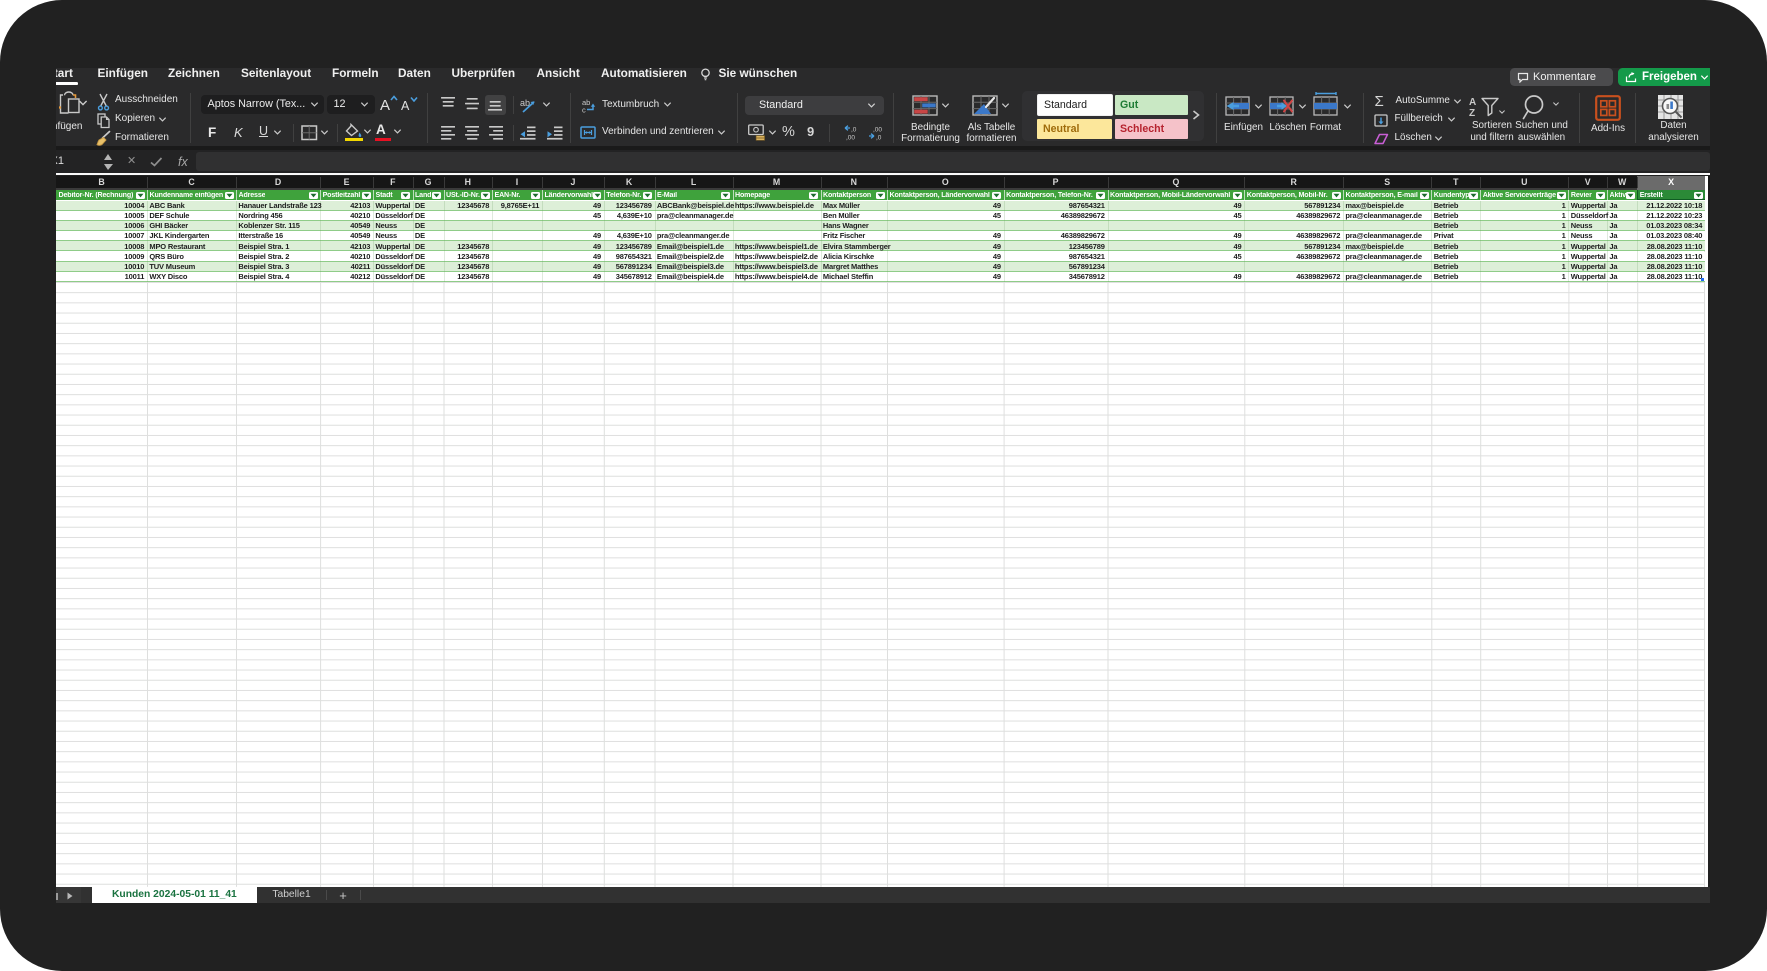  Describe the element at coordinates (1472, 102) in the screenshot. I see `svg-text: A` at that location.